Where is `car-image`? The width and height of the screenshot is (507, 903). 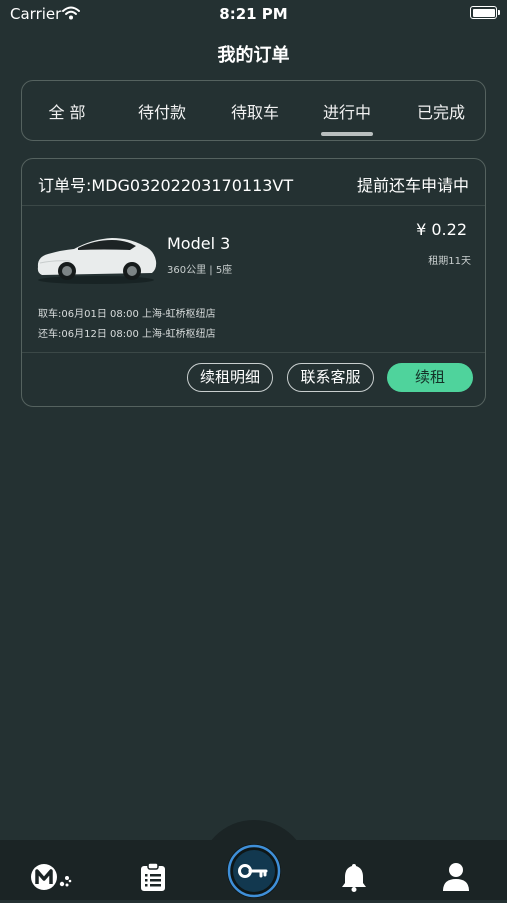 car-image is located at coordinates (96, 261).